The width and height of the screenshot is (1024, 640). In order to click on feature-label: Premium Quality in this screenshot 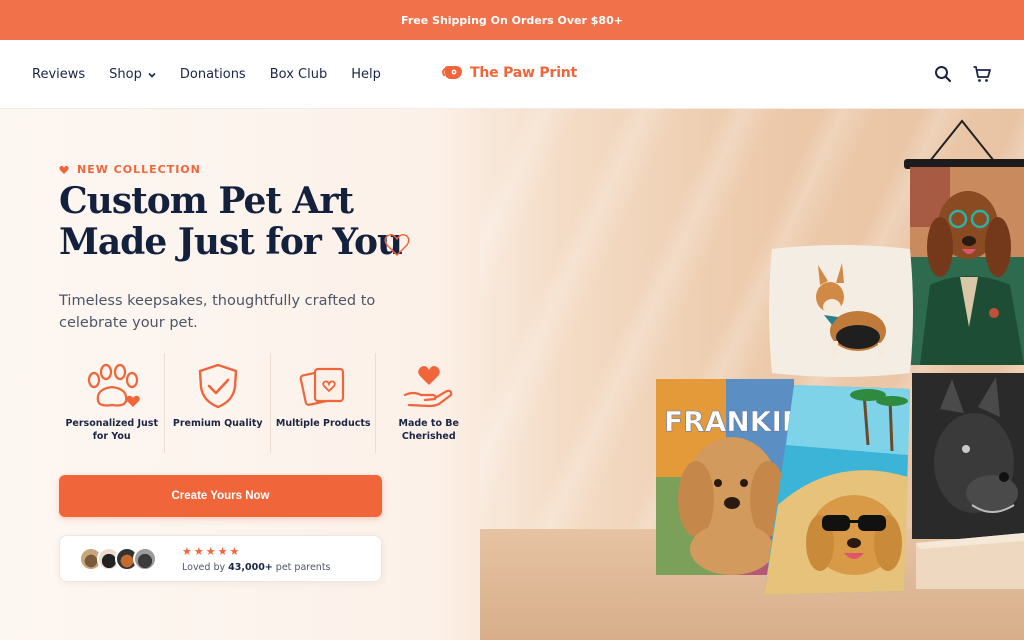, I will do `click(217, 423)`.